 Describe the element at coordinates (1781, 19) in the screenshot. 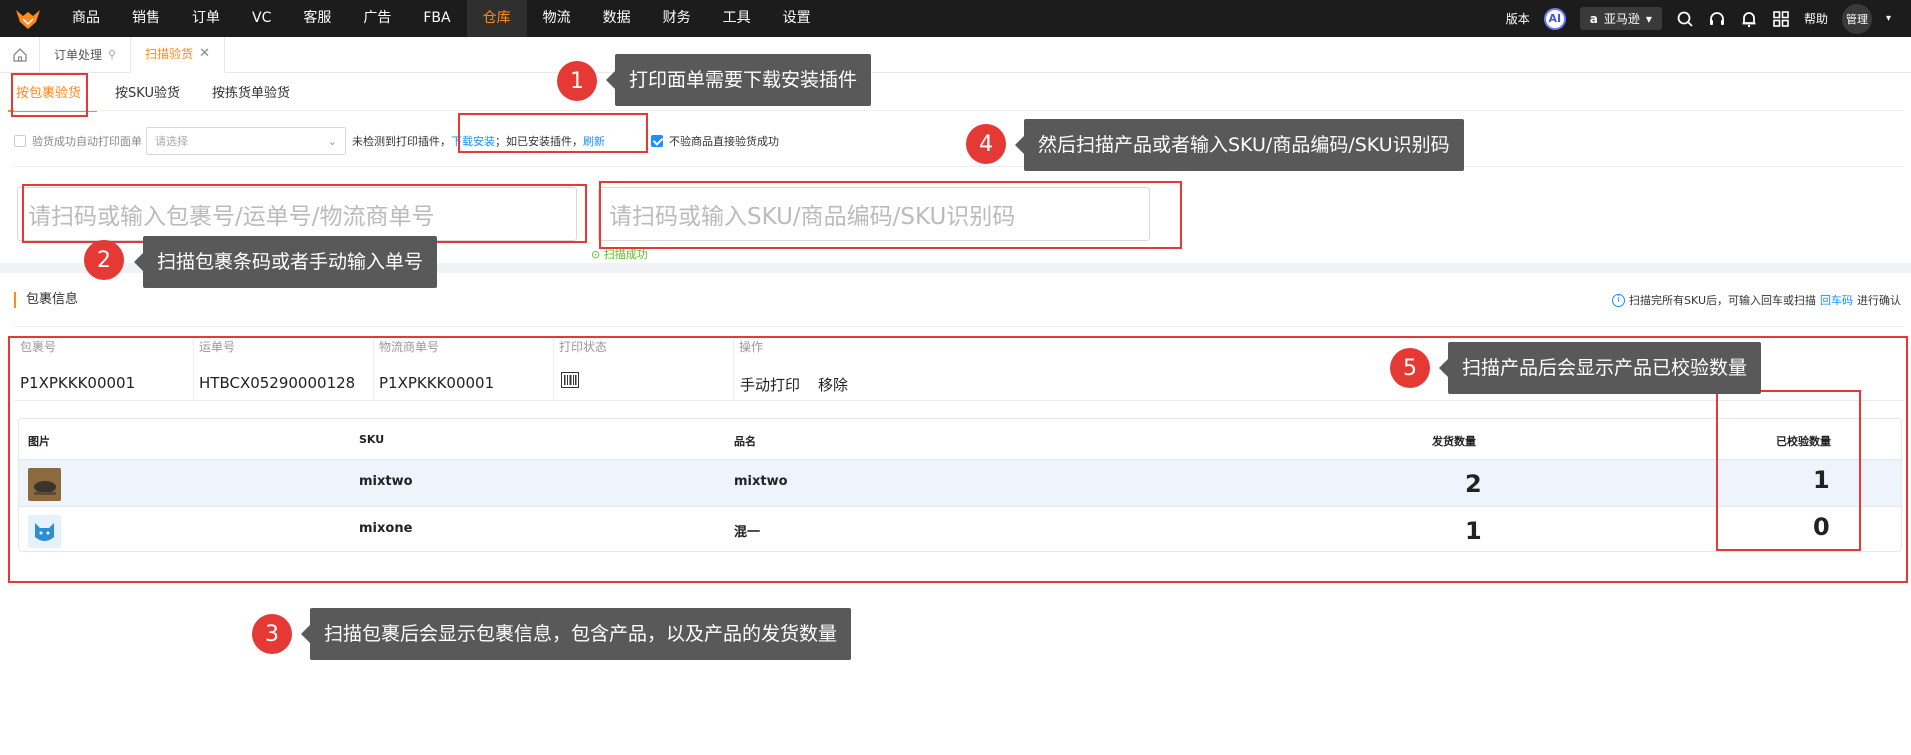

I see `apps-grid-icon` at that location.